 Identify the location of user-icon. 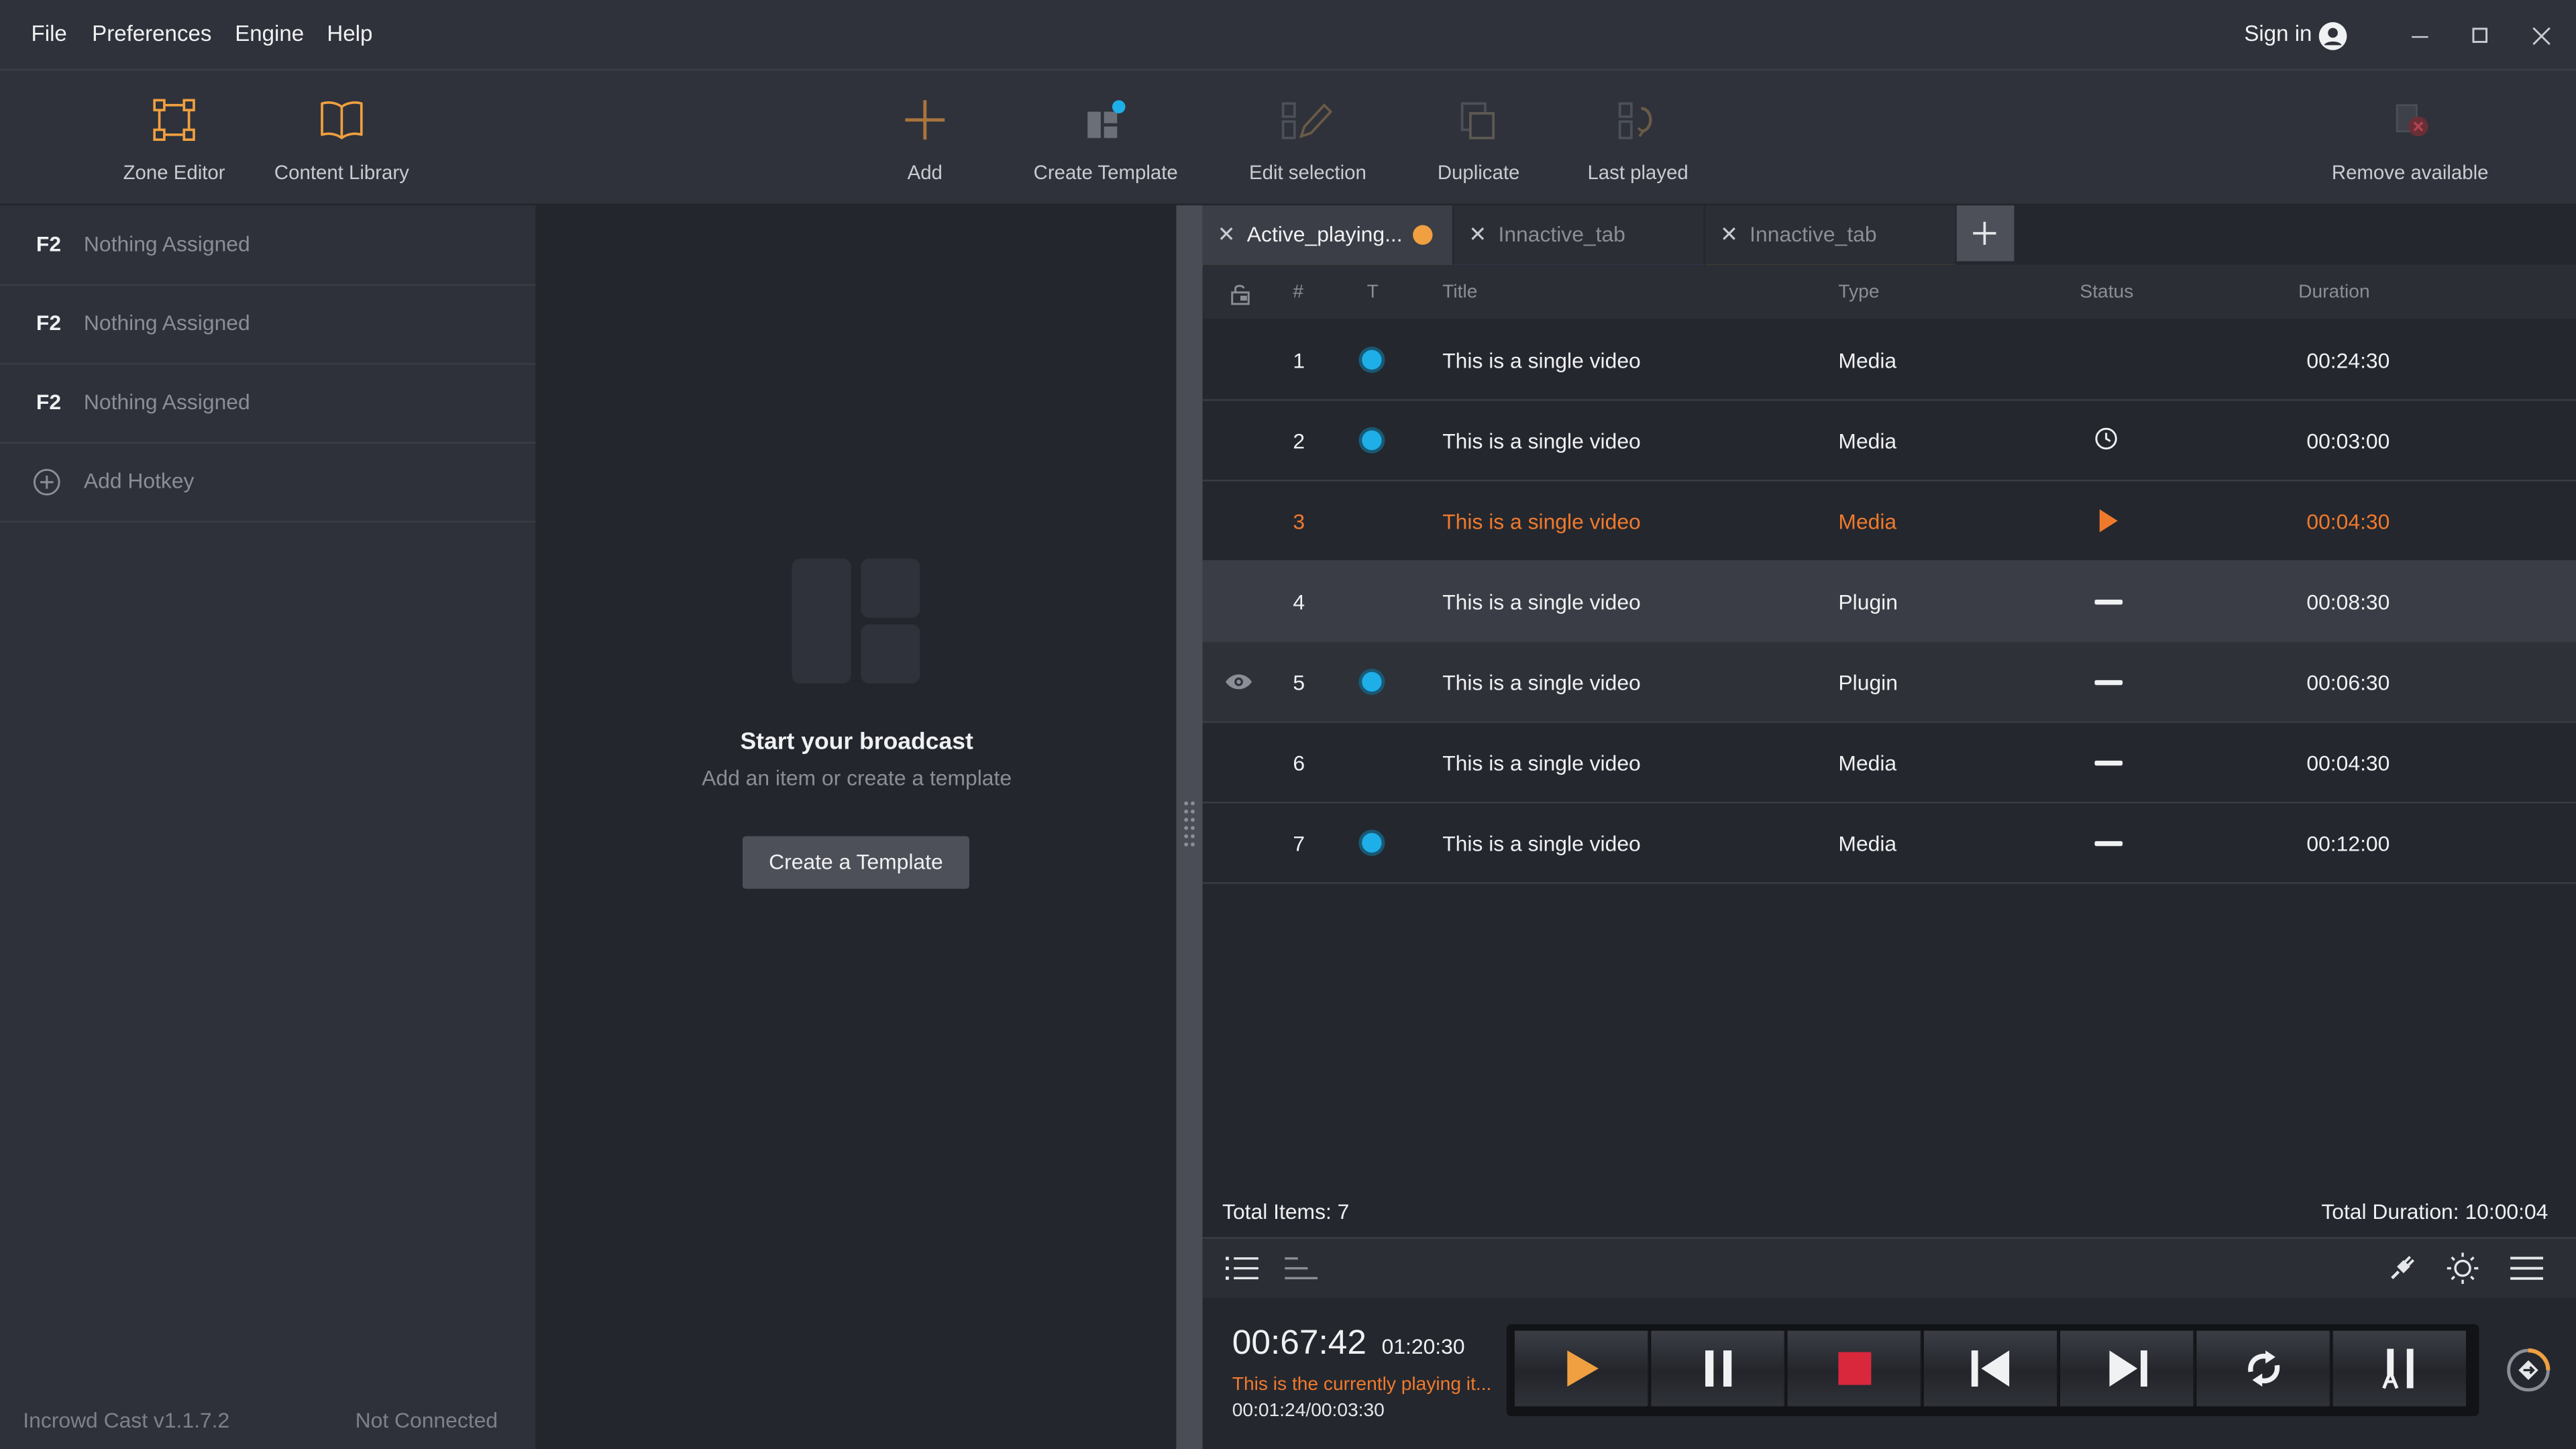
(2333, 36).